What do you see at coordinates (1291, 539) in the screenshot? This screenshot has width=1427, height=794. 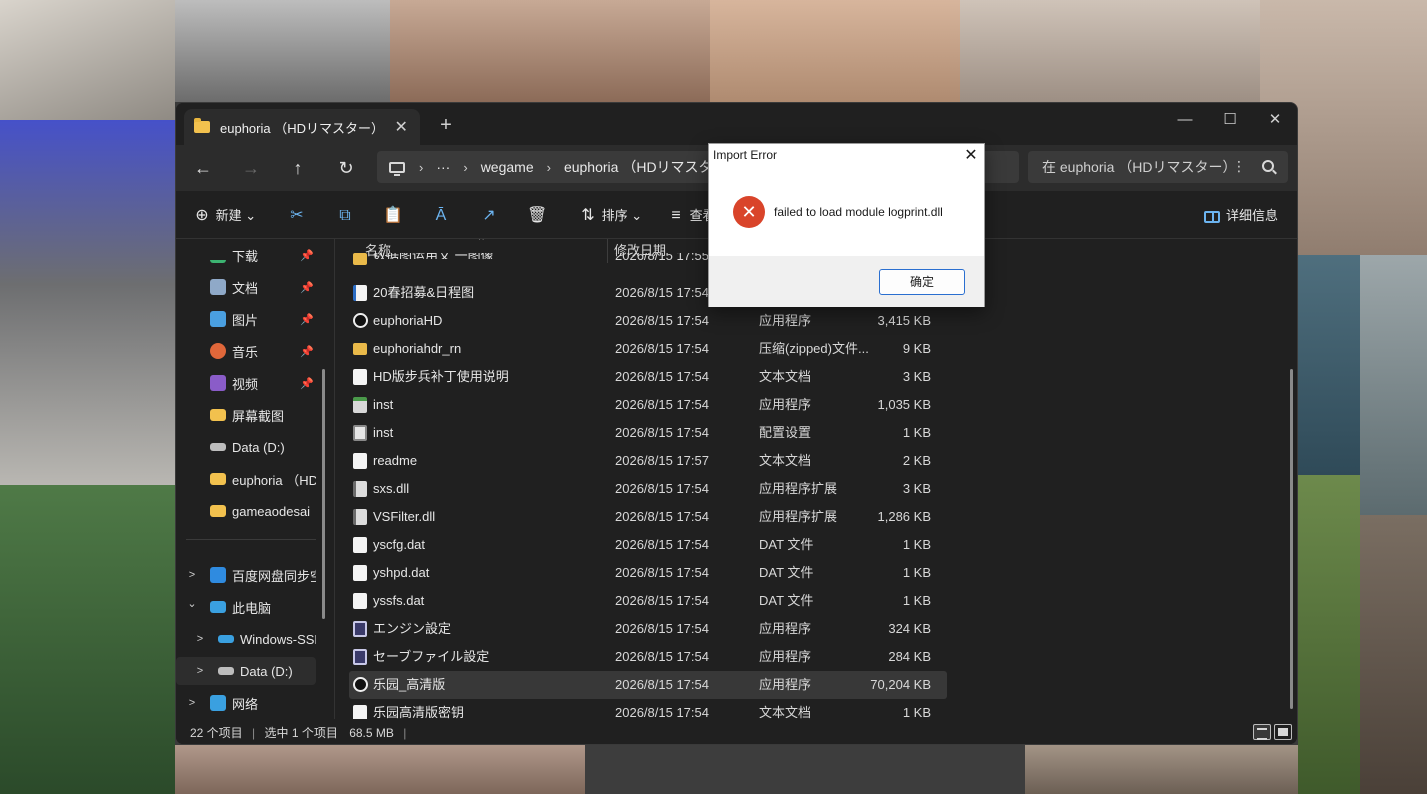 I see `file-list-scrollbar` at bounding box center [1291, 539].